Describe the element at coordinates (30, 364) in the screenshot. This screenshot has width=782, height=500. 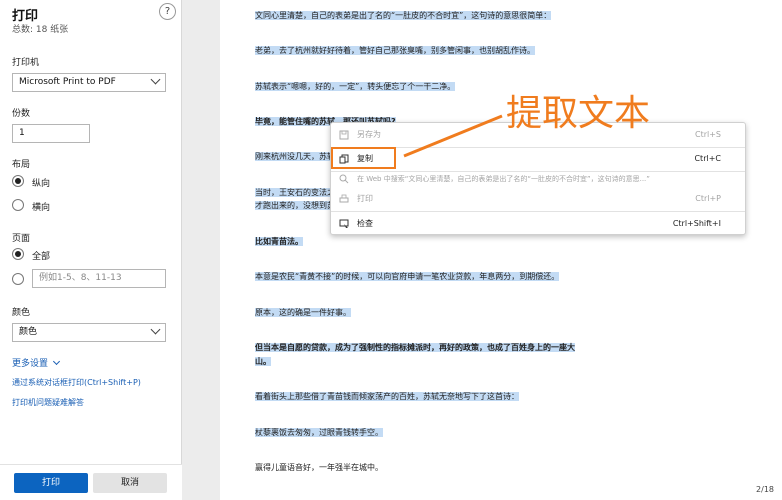
I see `more-settings-label: 更多设置` at that location.